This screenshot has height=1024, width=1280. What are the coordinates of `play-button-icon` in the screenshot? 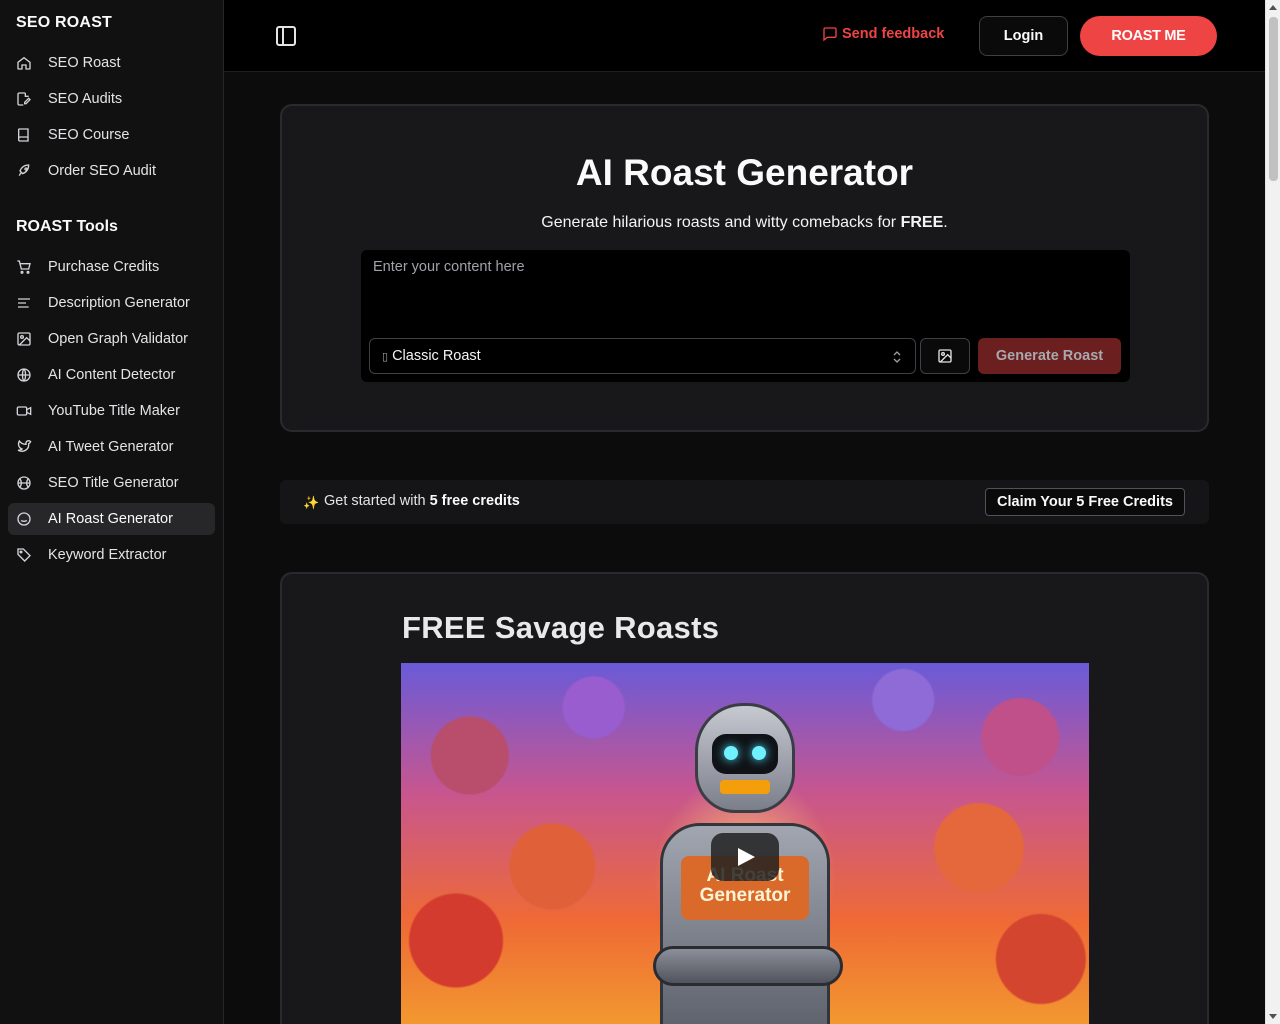 It's located at (745, 857).